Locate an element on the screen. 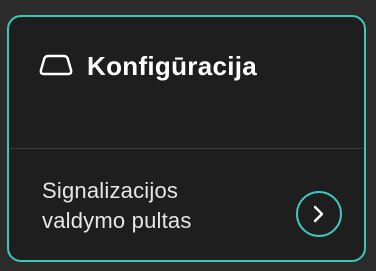 This screenshot has height=271, width=376. list-item-label-line-2: valdymo pultas is located at coordinates (117, 220).